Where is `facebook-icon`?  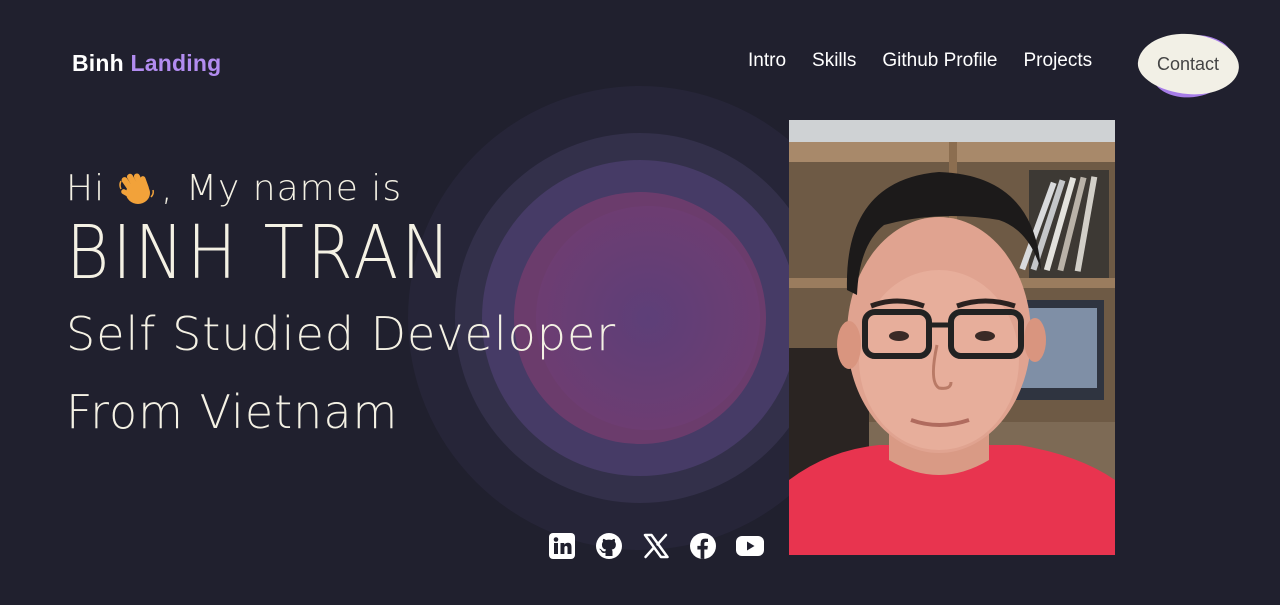
facebook-icon is located at coordinates (702, 545).